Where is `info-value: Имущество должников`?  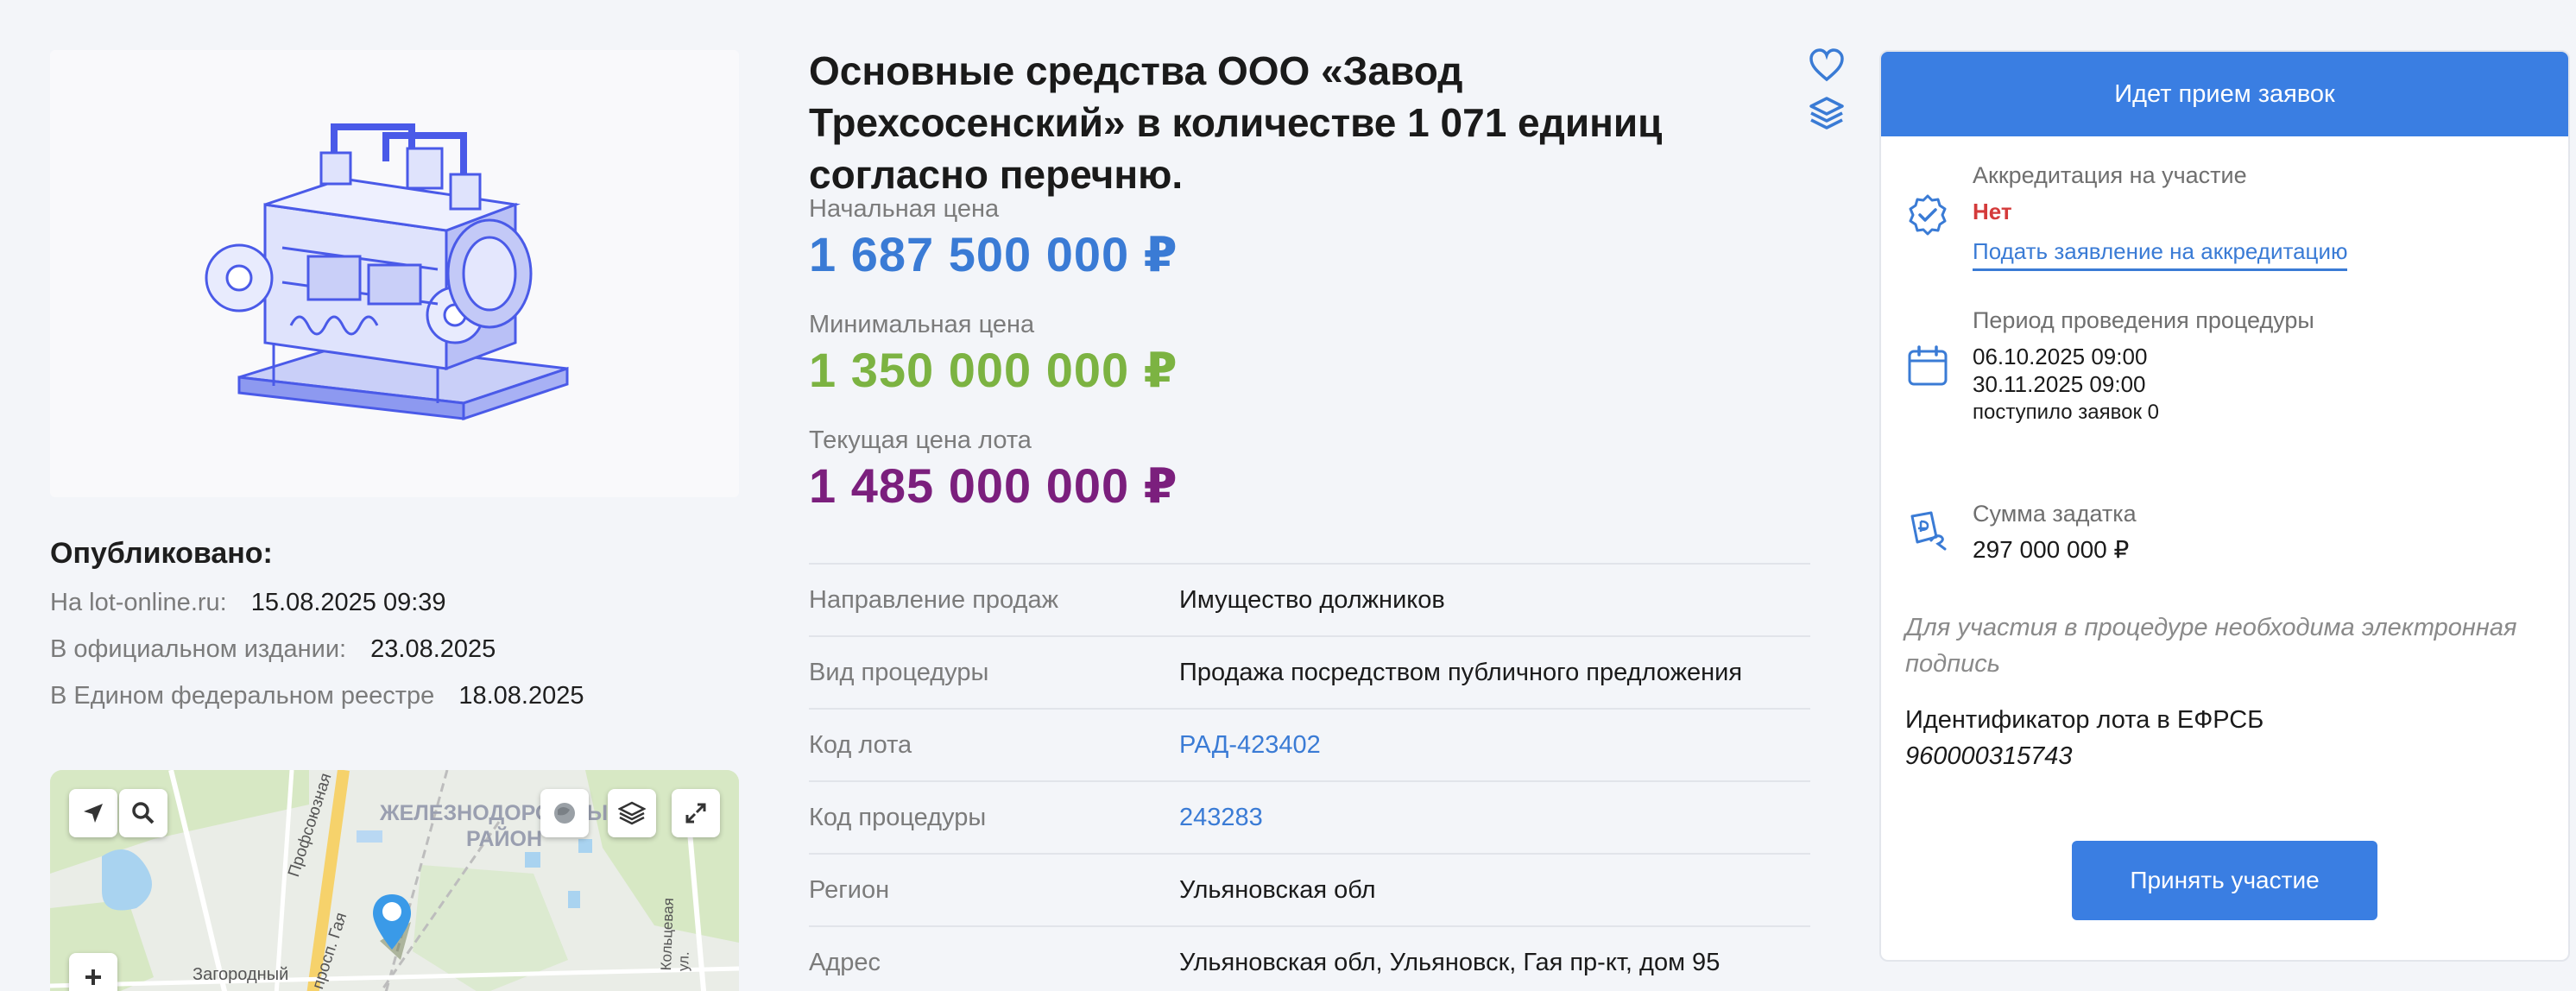 info-value: Имущество должников is located at coordinates (1312, 599).